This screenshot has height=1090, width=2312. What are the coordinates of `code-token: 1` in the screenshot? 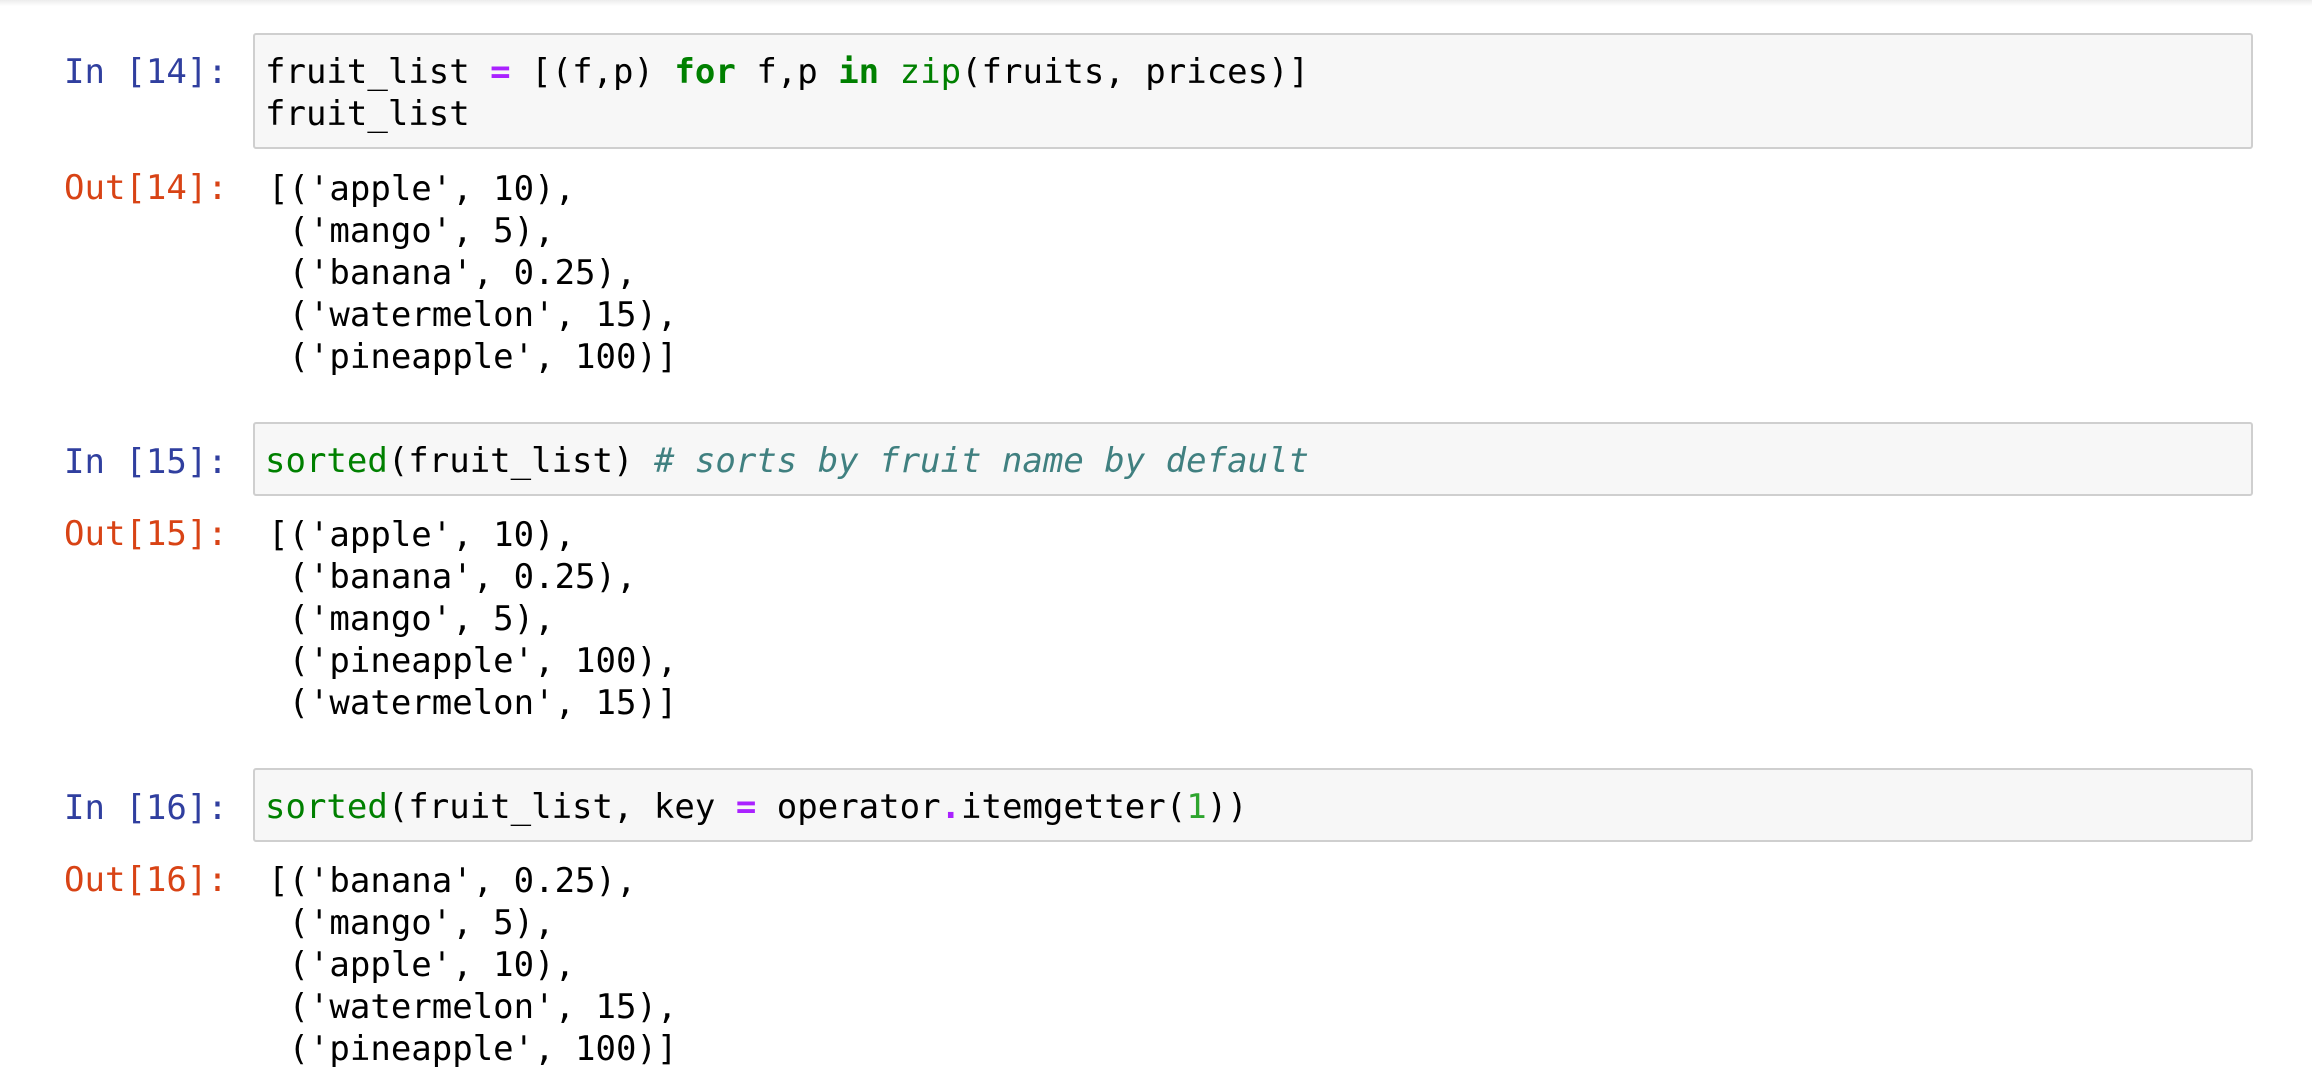 It's located at (1196, 807).